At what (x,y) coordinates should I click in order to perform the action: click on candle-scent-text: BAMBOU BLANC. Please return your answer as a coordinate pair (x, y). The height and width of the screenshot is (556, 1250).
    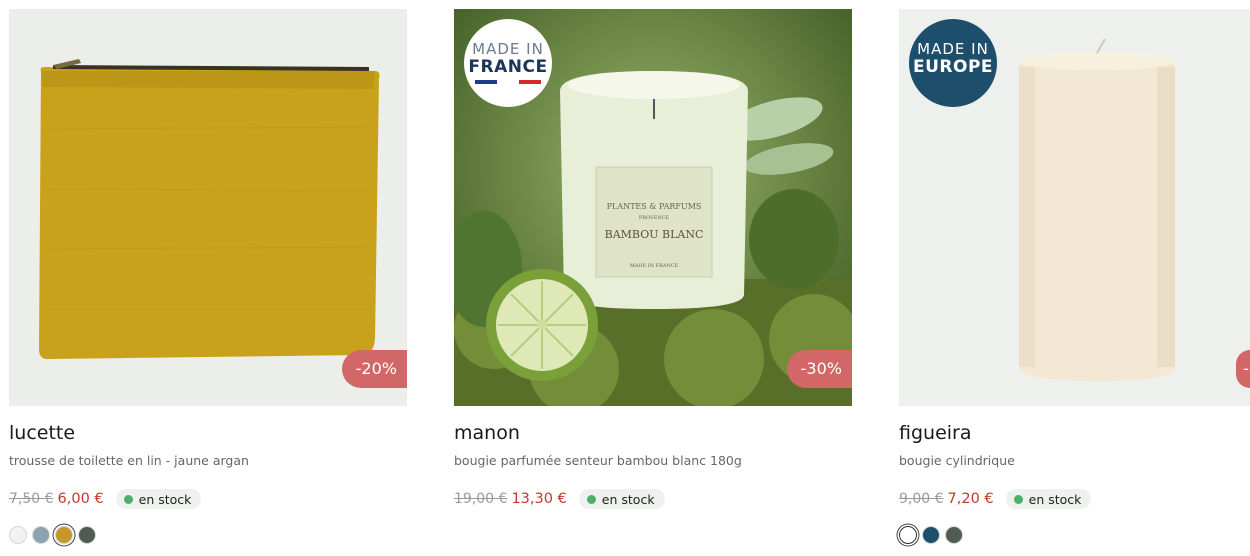
    Looking at the image, I should click on (654, 234).